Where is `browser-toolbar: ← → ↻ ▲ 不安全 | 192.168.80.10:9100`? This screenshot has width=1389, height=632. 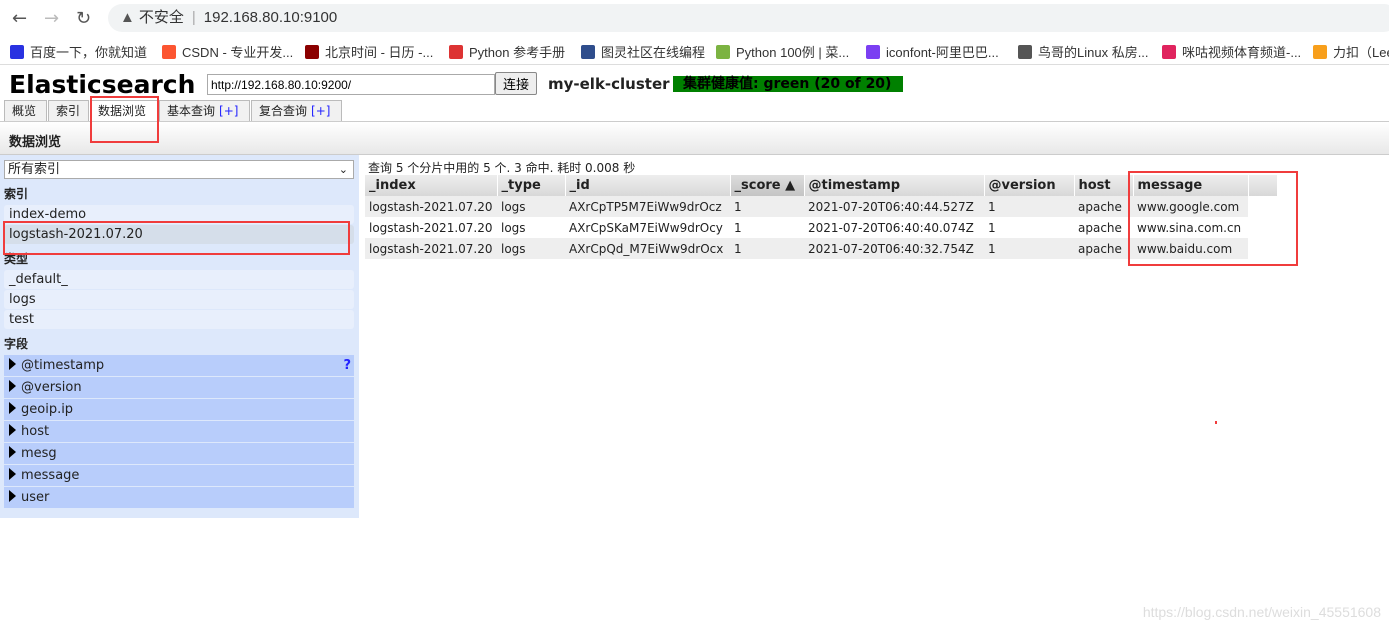 browser-toolbar: ← → ↻ ▲ 不安全 | 192.168.80.10:9100 is located at coordinates (694, 17).